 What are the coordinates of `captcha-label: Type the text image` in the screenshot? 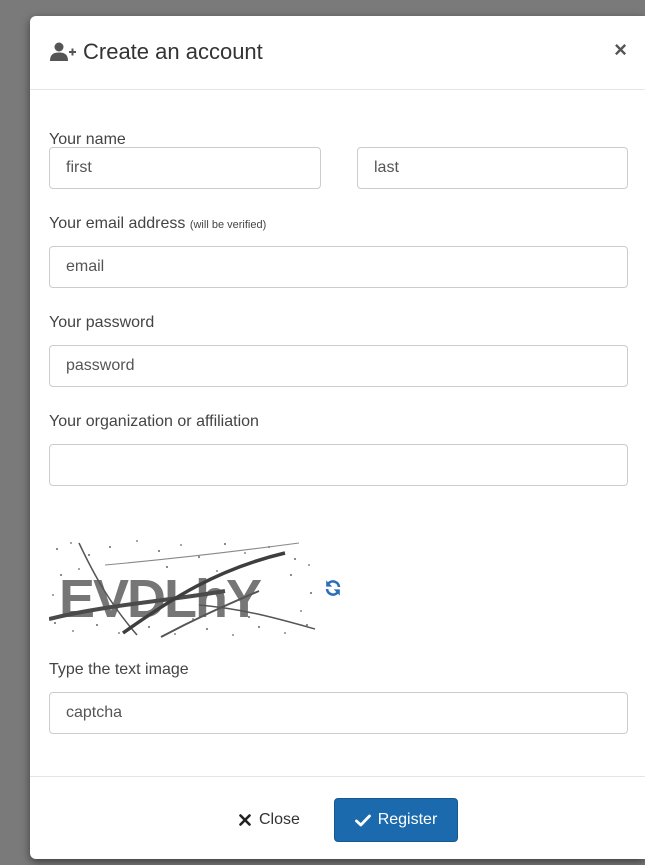 It's located at (119, 669).